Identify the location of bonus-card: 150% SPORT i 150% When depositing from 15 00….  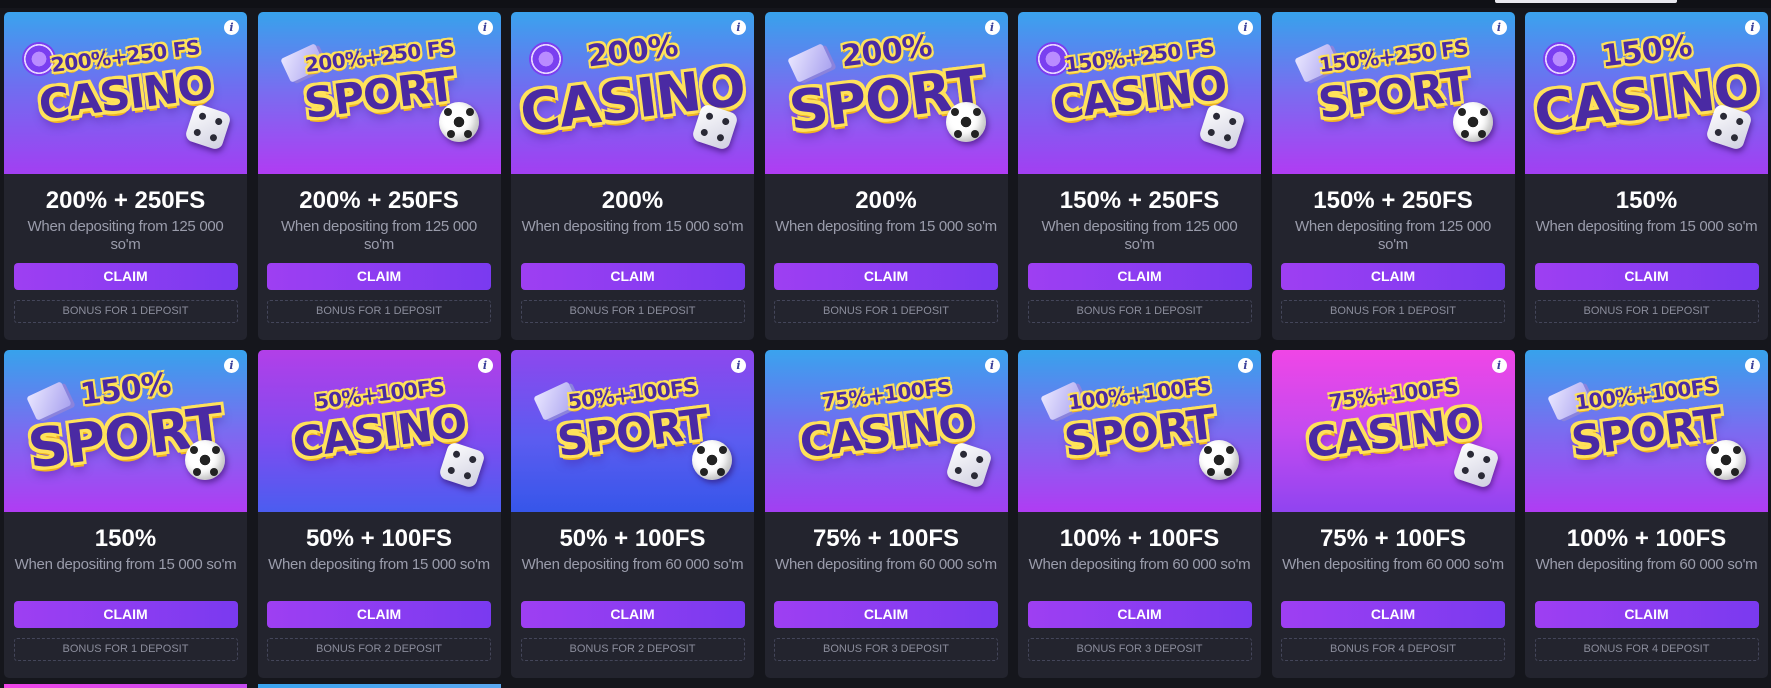
(125, 514).